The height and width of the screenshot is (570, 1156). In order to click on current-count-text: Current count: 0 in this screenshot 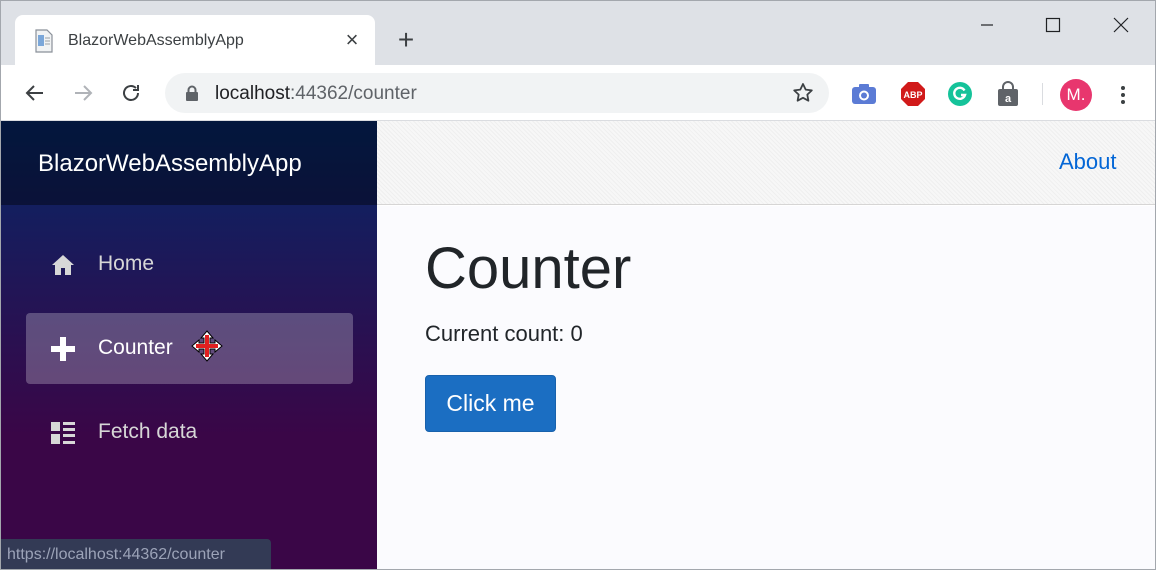, I will do `click(504, 333)`.